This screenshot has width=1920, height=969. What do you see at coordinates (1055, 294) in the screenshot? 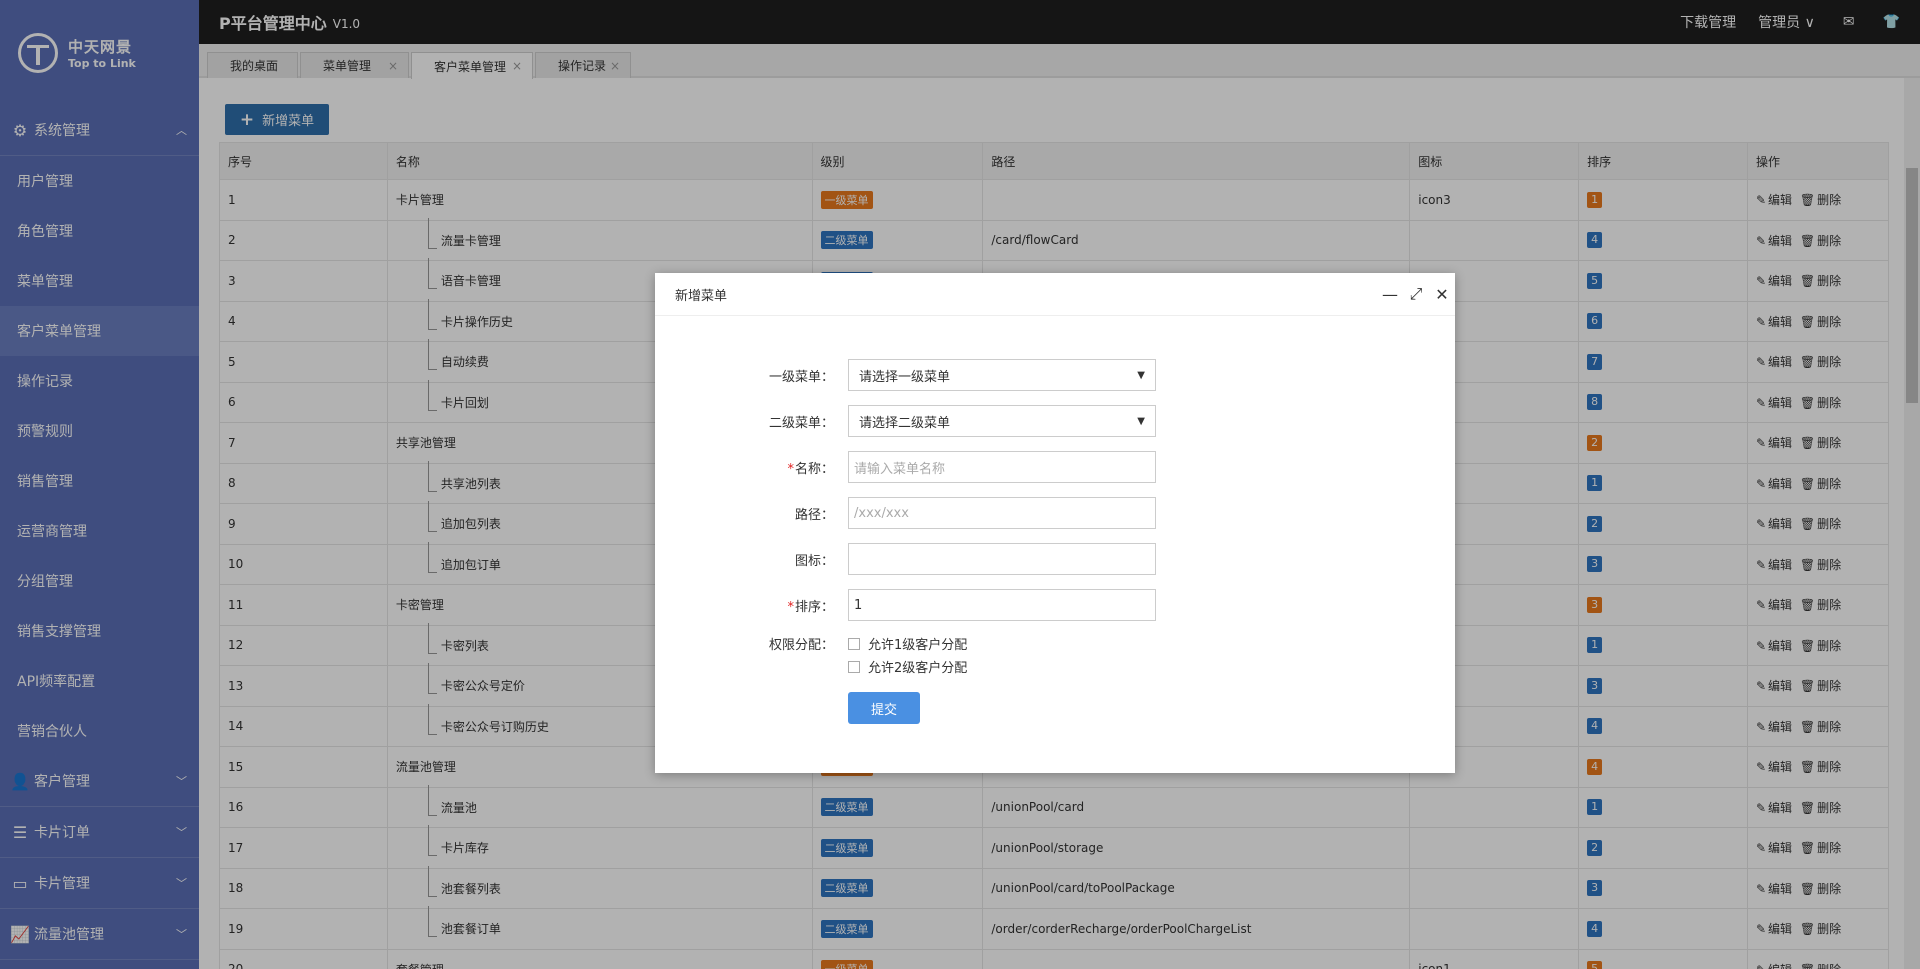
I see `dialog-header: 新增菜单 — ⤢ ✕` at bounding box center [1055, 294].